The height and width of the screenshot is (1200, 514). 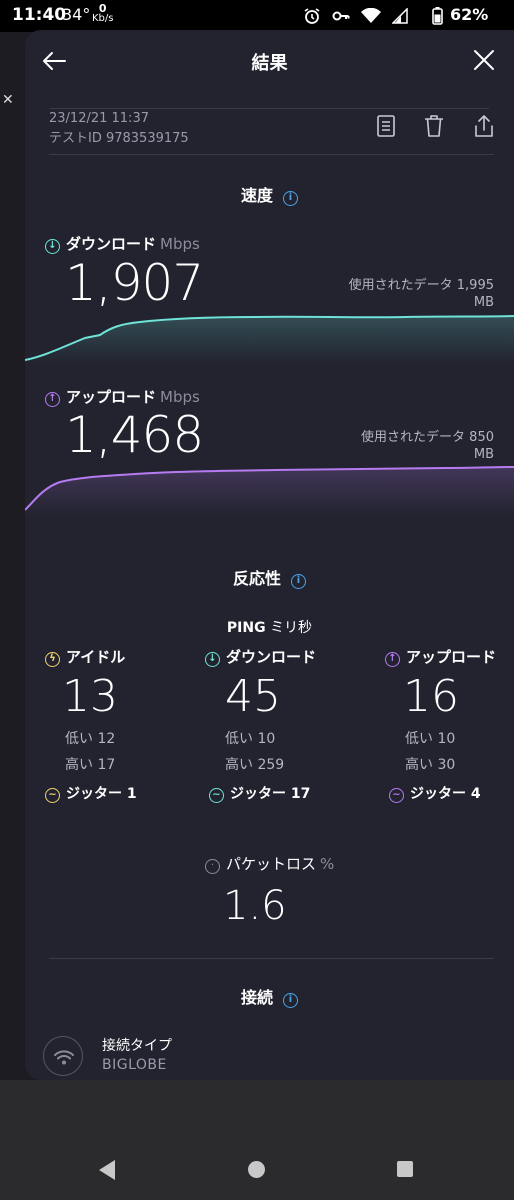 I want to click on battery-icon, so click(x=437, y=16).